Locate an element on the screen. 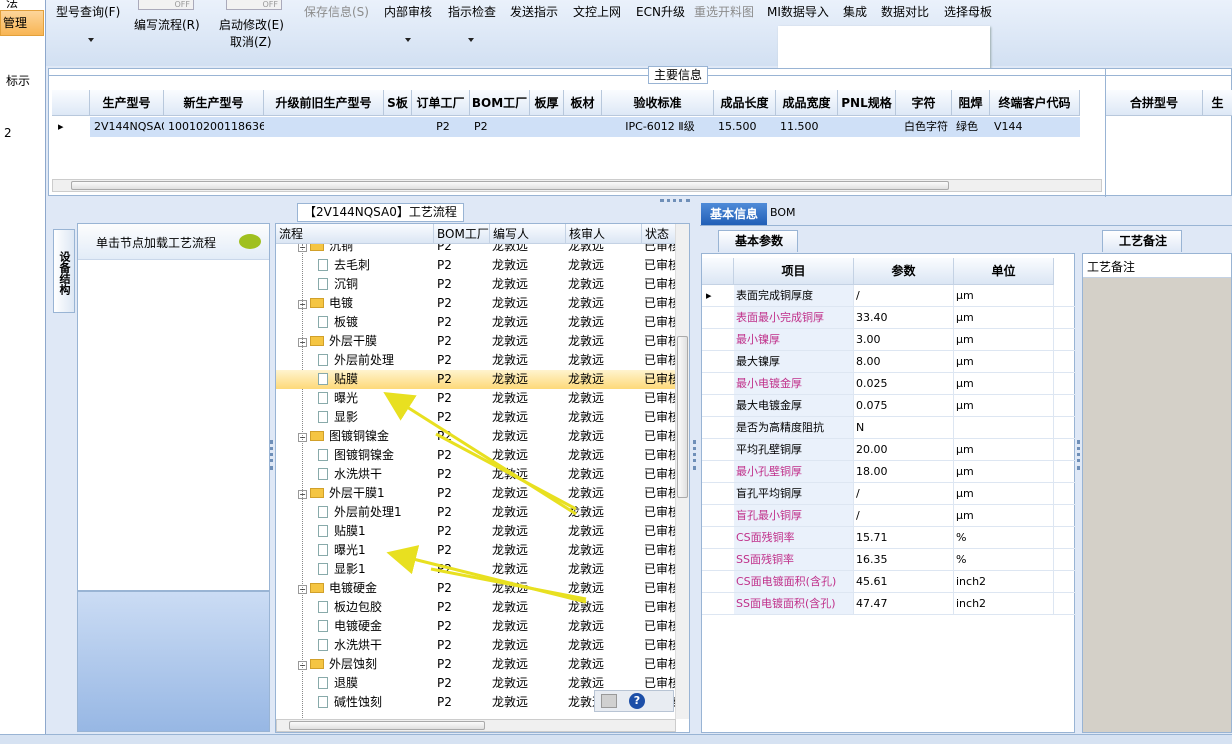 Image resolution: width=1232 pixels, height=744 pixels. internal-review-button: 内部审核 is located at coordinates (408, 11).